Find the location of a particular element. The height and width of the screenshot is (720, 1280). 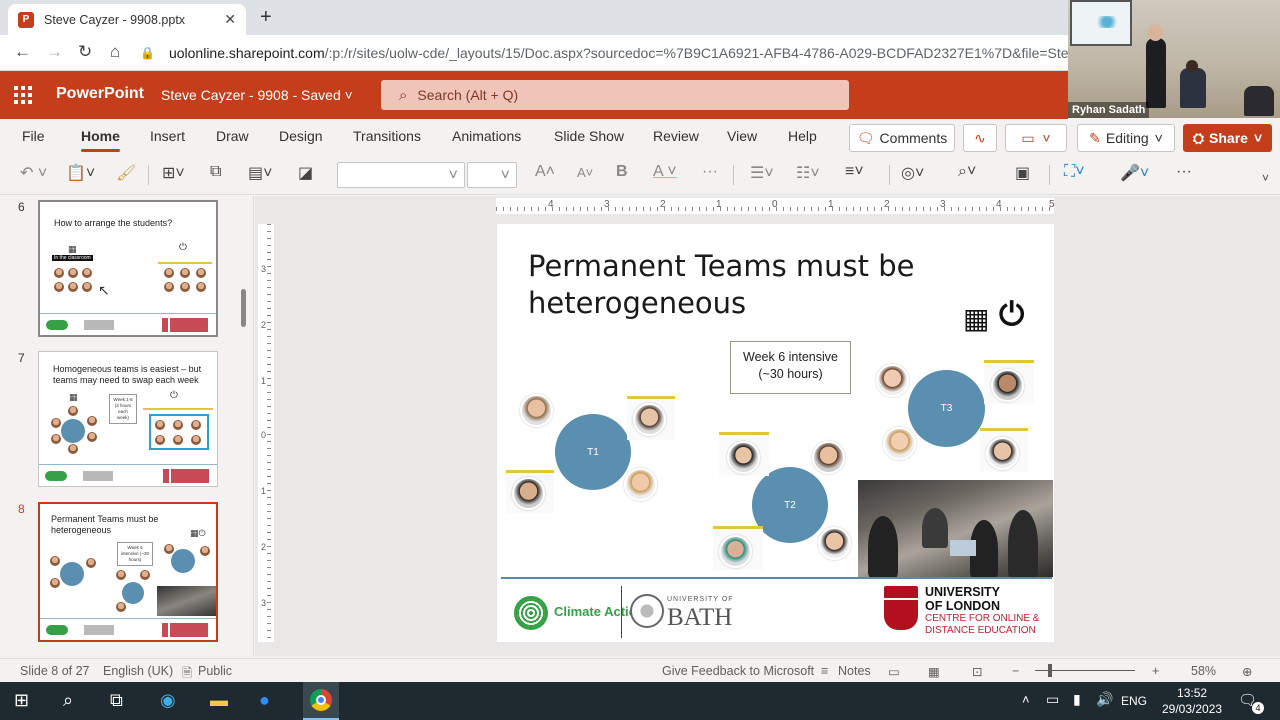

team-circle-t1: T1 is located at coordinates (593, 452).